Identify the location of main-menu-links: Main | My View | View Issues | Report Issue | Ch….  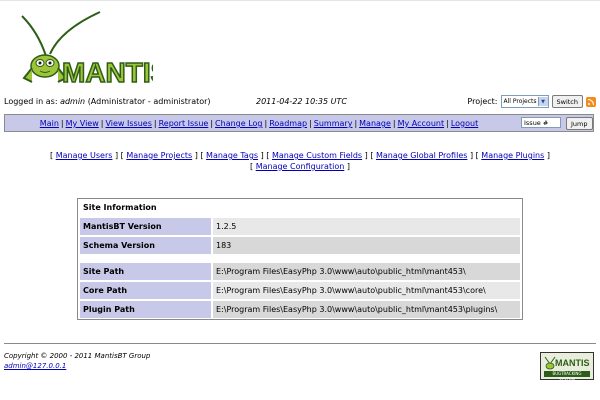
(259, 123).